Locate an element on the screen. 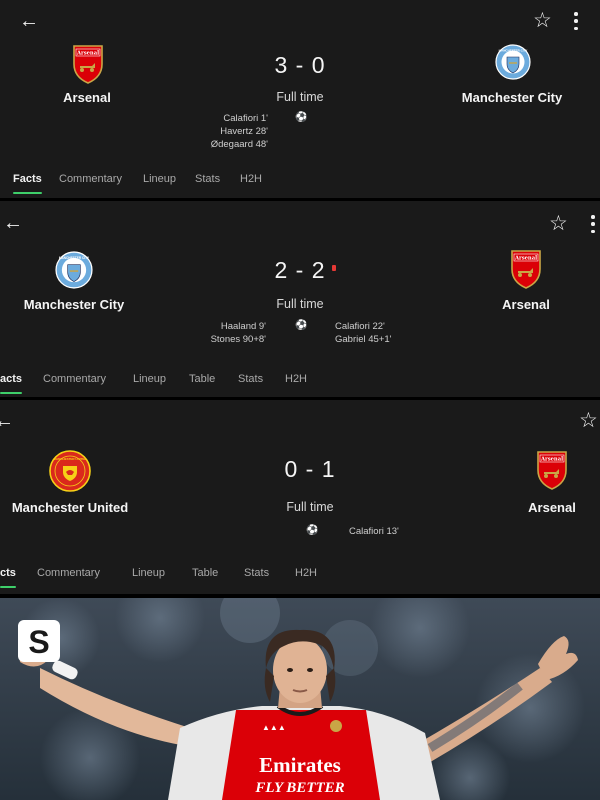 This screenshot has height=800, width=600. home-scorers-list: Calafiori 1' Havertz 28' Ødegaard 48' is located at coordinates (229, 131).